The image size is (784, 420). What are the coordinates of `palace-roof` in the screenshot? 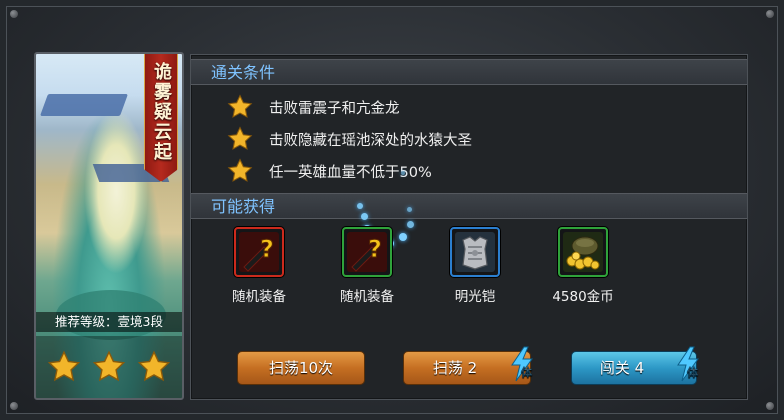 It's located at (84, 105).